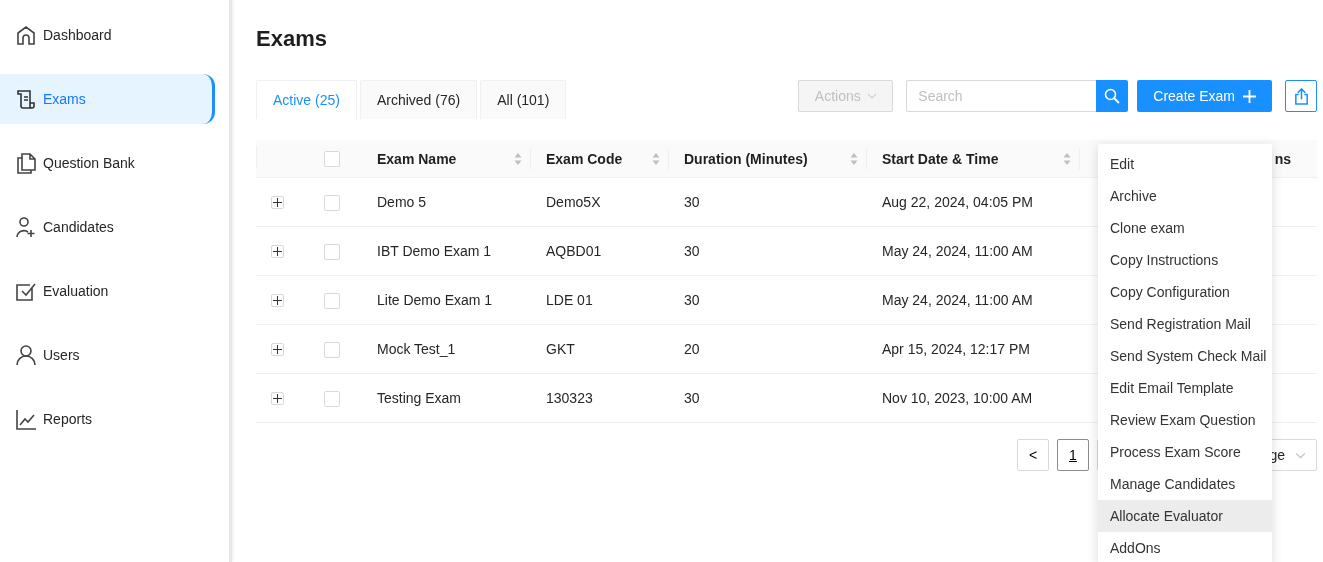 The image size is (1323, 562). What do you see at coordinates (1185, 356) in the screenshot?
I see `menu-item: Send System Check Mail` at bounding box center [1185, 356].